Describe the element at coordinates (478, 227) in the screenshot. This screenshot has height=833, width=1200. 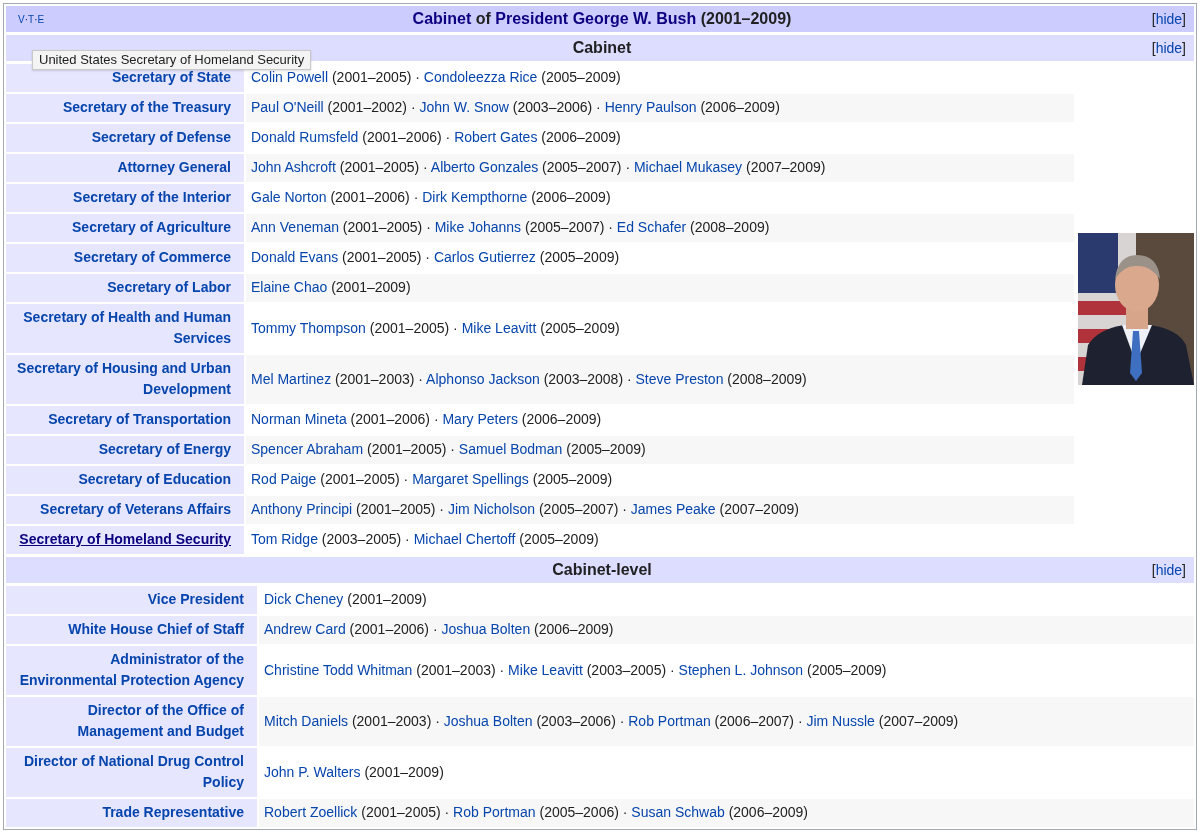
I see `person-link: Mike Johanns` at that location.